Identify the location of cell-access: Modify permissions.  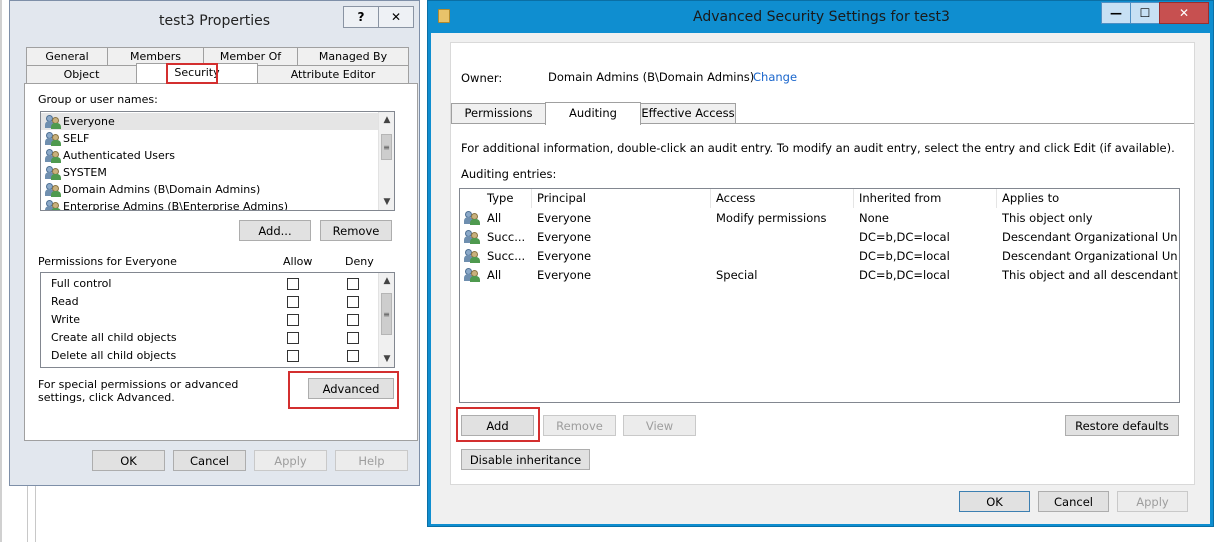
(771, 218).